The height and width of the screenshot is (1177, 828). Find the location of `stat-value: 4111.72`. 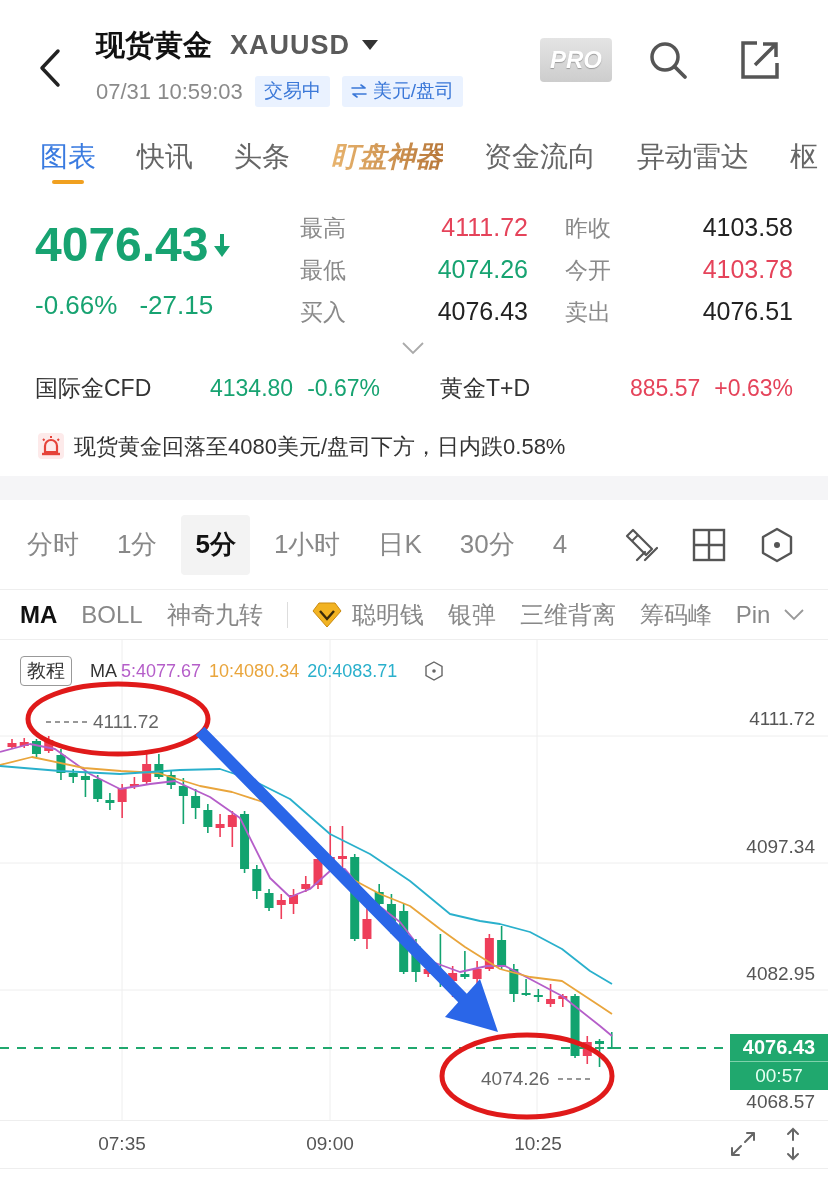

stat-value: 4111.72 is located at coordinates (484, 228).